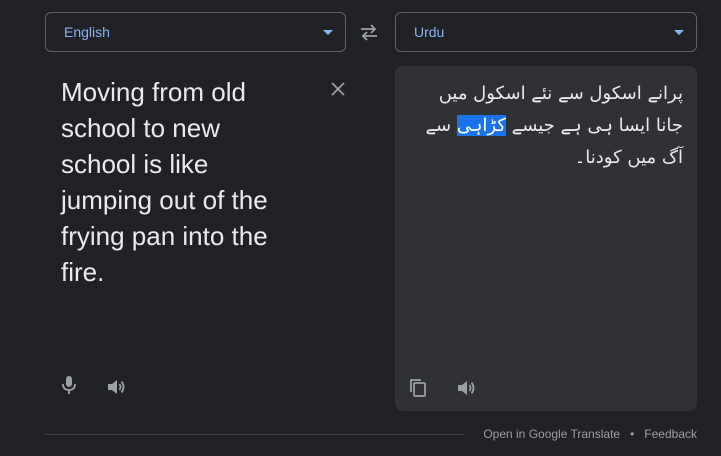 This screenshot has height=456, width=721. I want to click on swap-arrows-icon, so click(369, 32).